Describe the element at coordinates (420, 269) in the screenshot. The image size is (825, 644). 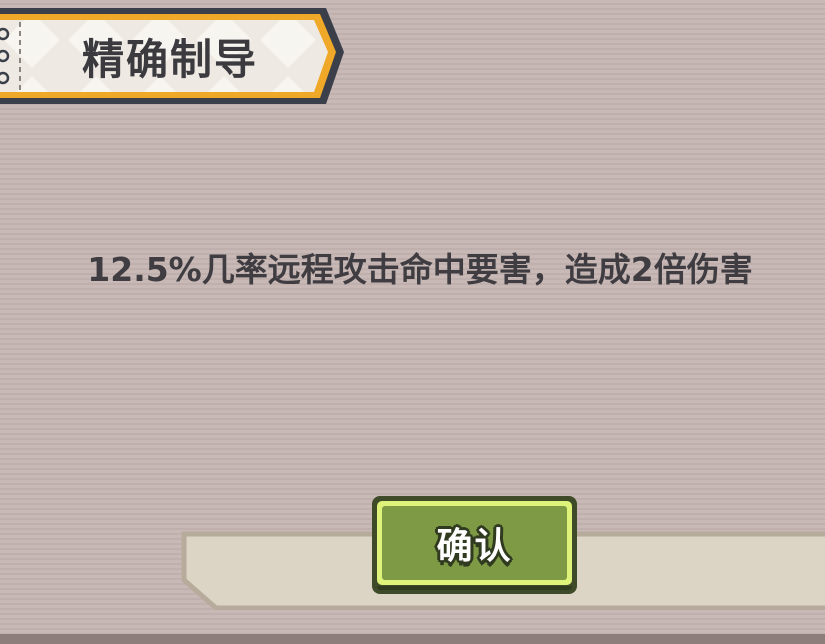
I see `skill-description: 12.5%几率远程攻击命中要害，造成2倍伤害` at that location.